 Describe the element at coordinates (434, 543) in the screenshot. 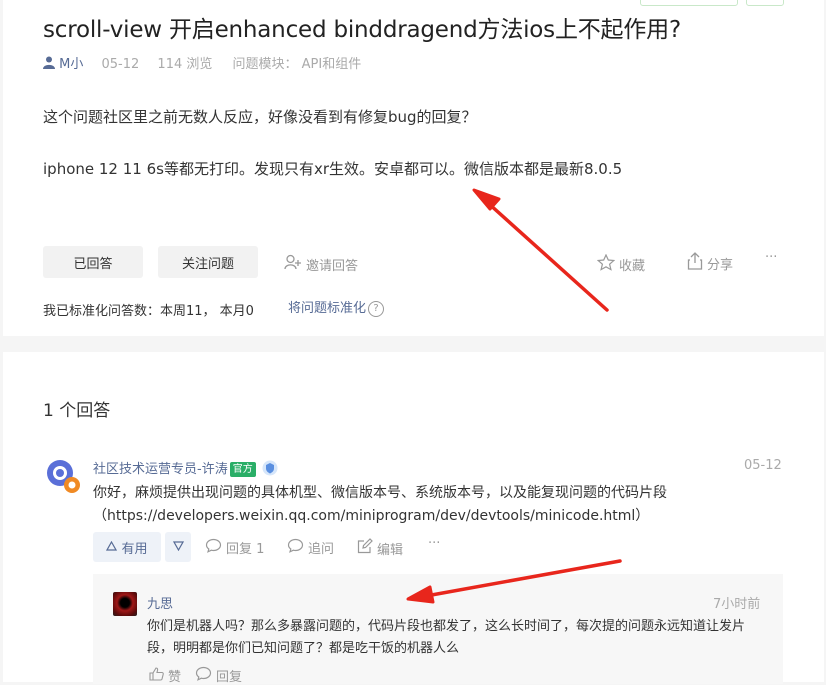

I see `answer-more-button: ···` at that location.